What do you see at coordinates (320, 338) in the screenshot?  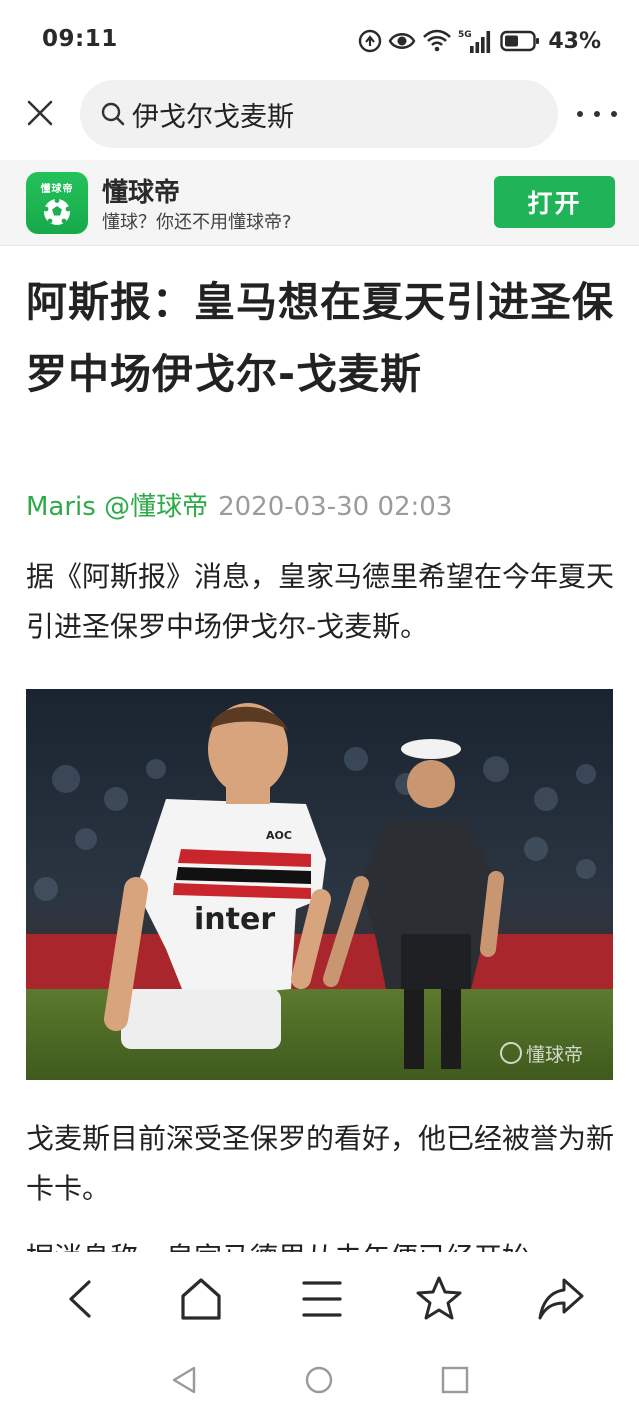 I see `article-headline: 阿斯报：皇马想在夏天引进圣保罗中场伊戈尔-戈麦斯` at bounding box center [320, 338].